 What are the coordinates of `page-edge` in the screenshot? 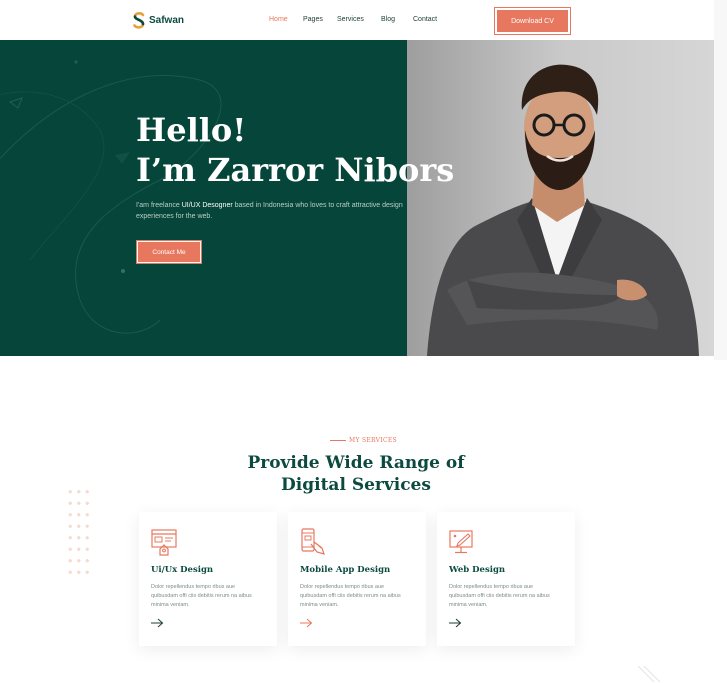 It's located at (720, 180).